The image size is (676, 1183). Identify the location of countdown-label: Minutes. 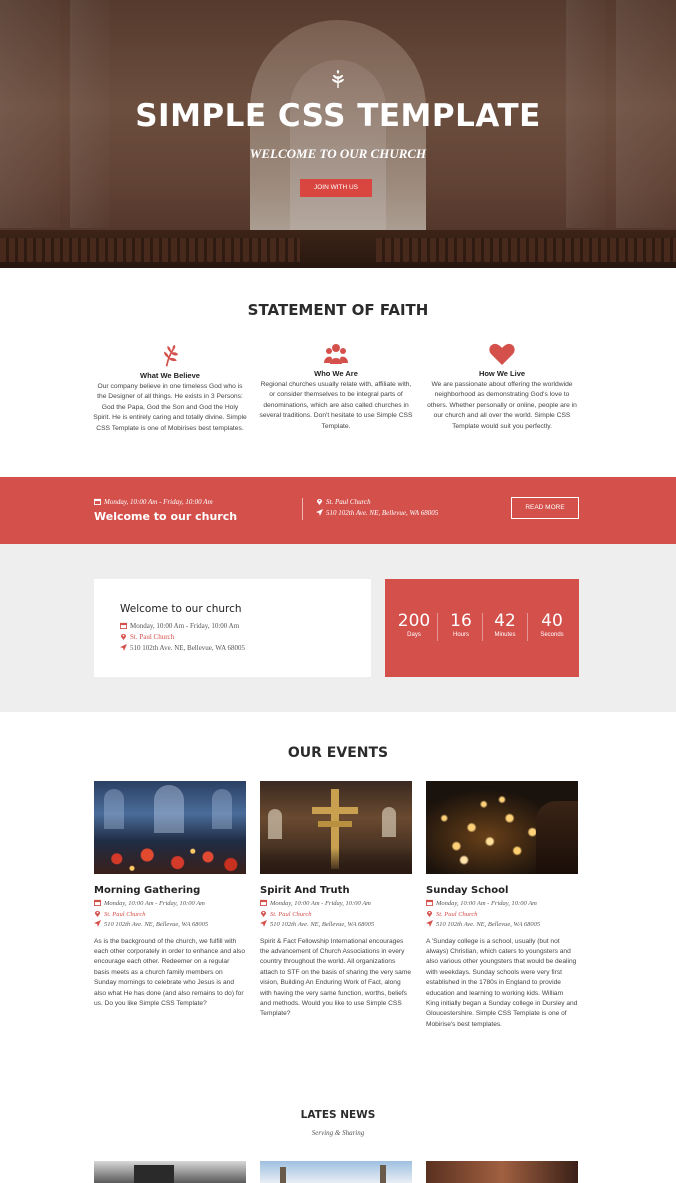
(505, 635).